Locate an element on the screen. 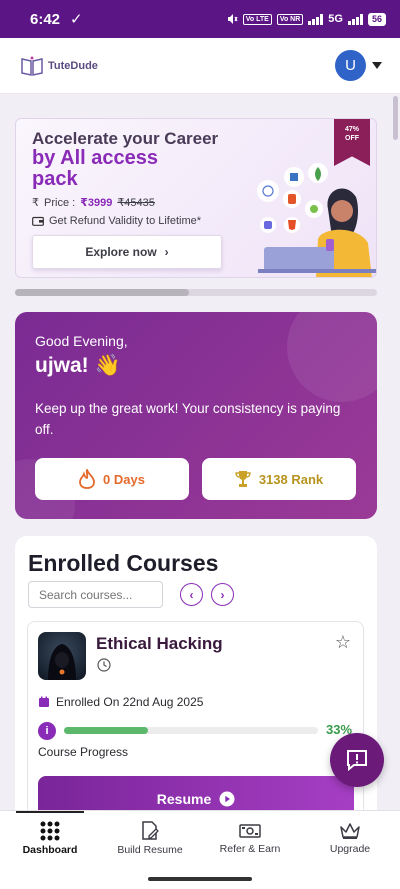  feedback-icon is located at coordinates (357, 761).